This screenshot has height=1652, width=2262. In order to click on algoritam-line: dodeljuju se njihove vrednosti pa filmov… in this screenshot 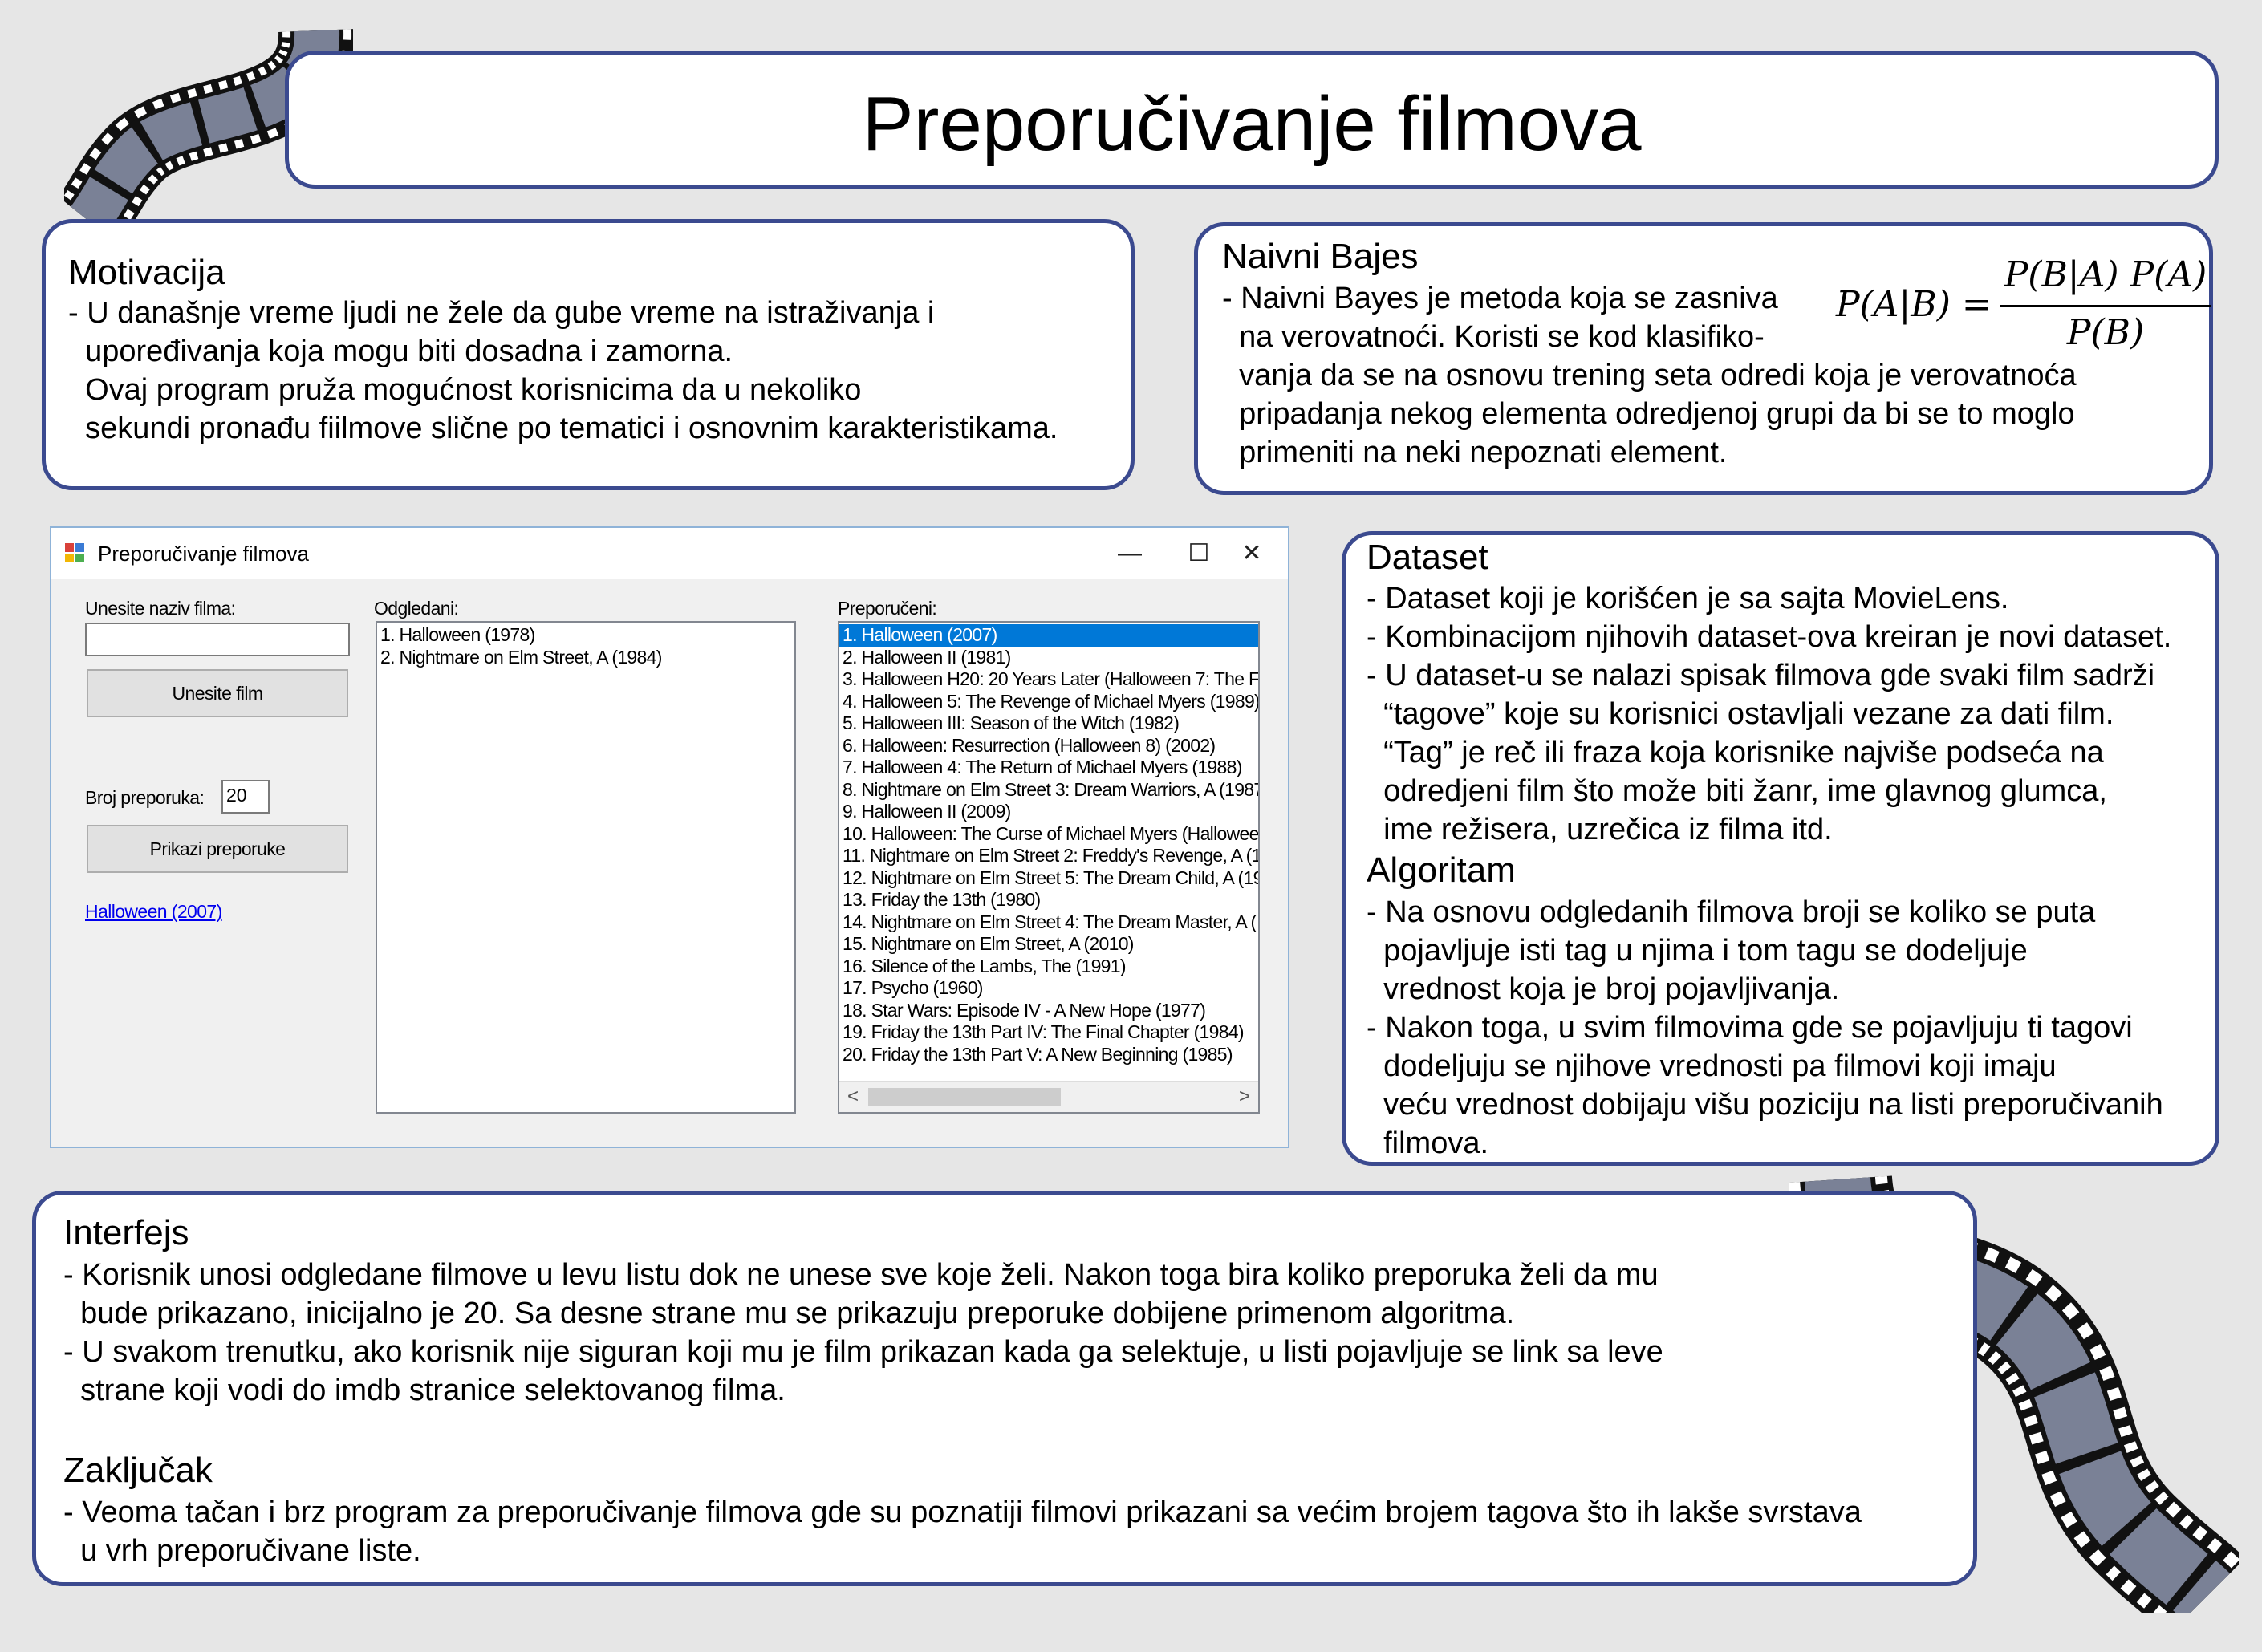, I will do `click(1712, 1066)`.